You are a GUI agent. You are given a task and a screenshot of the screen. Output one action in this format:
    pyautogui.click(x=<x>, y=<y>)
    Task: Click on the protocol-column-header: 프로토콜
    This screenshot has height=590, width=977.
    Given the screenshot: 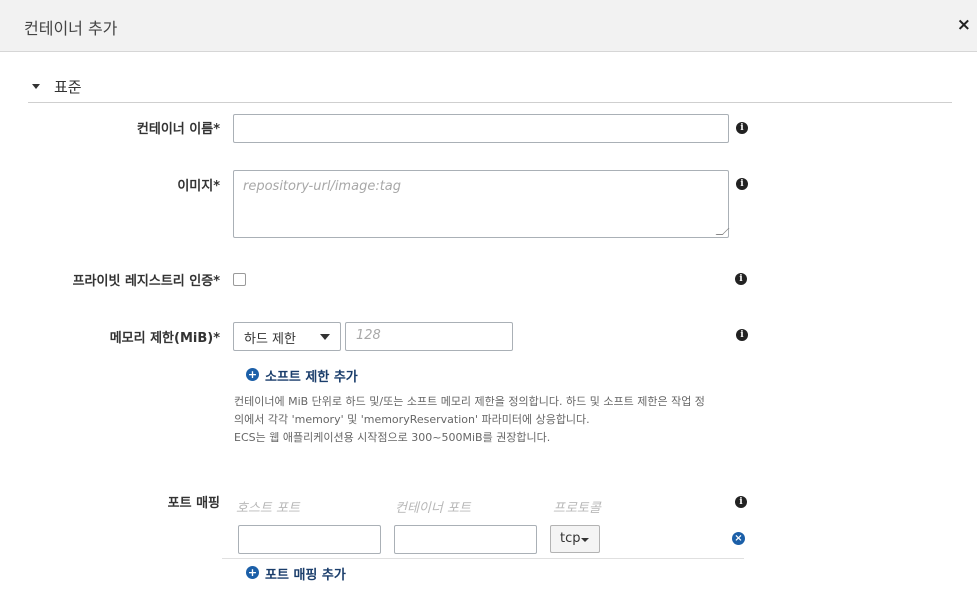 What is the action you would take?
    pyautogui.click(x=577, y=508)
    